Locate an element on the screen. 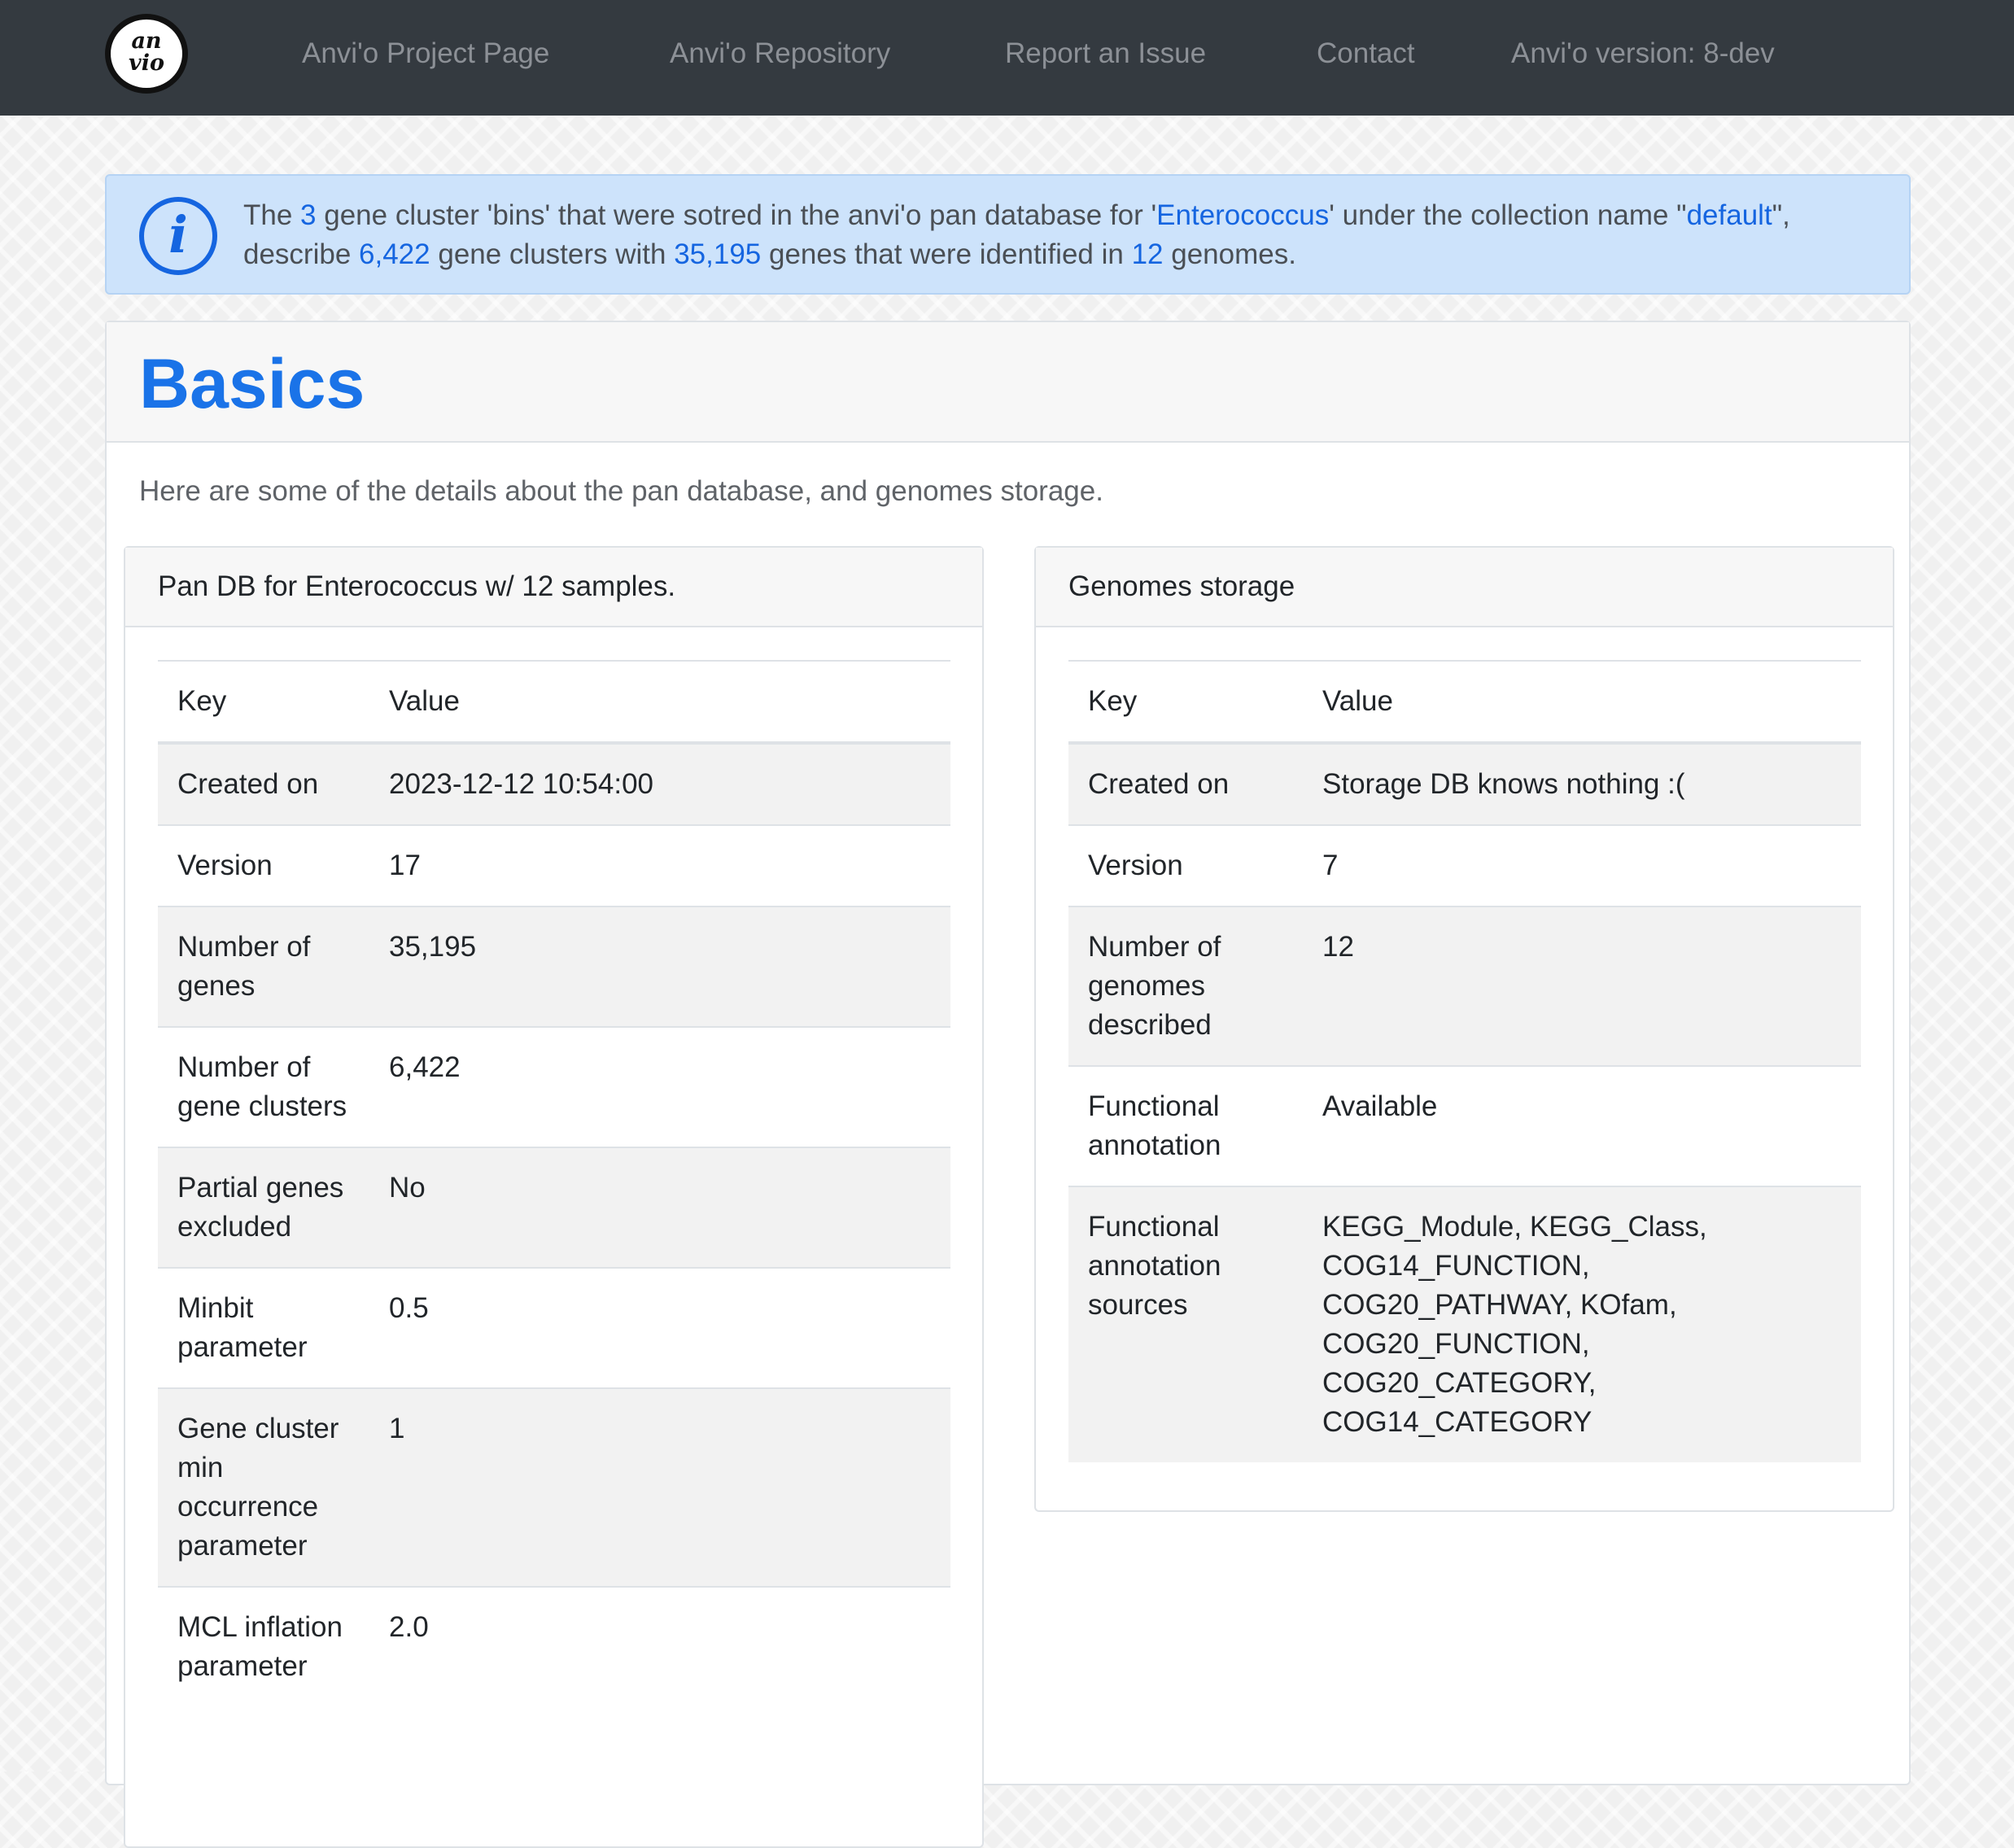 Image resolution: width=2014 pixels, height=1848 pixels. table-row: MCL inflation parameter 2.0 is located at coordinates (554, 1646).